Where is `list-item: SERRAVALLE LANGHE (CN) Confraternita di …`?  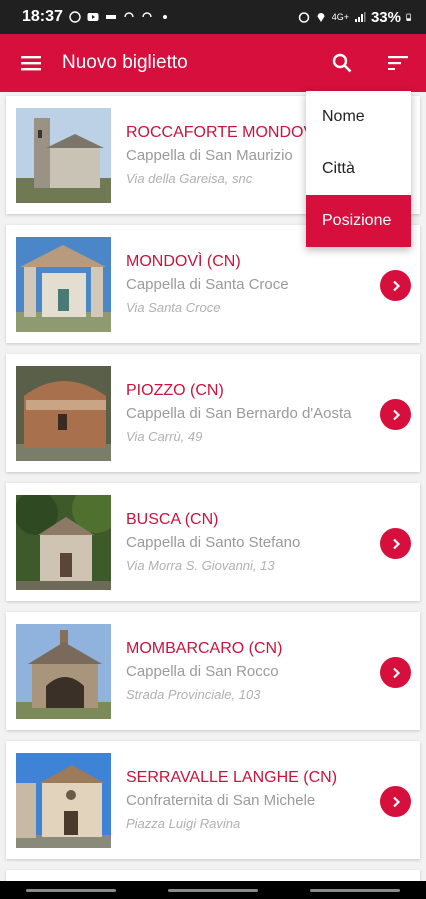 list-item: SERRAVALLE LANGHE (CN) Confraternita di … is located at coordinates (213, 800).